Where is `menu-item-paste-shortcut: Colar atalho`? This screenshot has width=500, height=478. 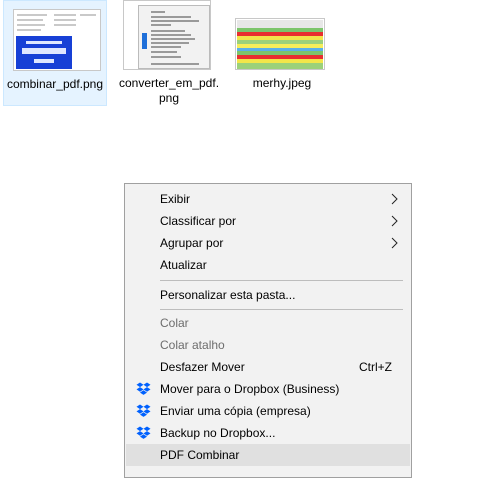 menu-item-paste-shortcut: Colar atalho is located at coordinates (268, 345).